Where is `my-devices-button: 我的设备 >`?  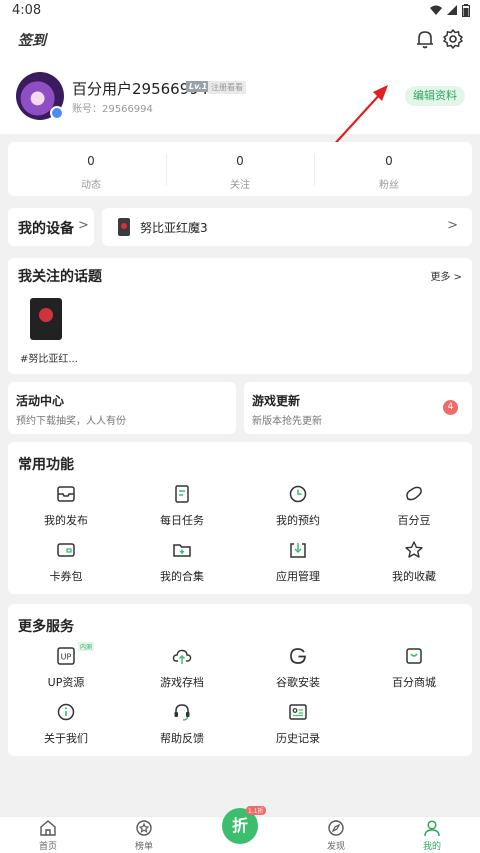
my-devices-button: 我的设备 > is located at coordinates (51, 227).